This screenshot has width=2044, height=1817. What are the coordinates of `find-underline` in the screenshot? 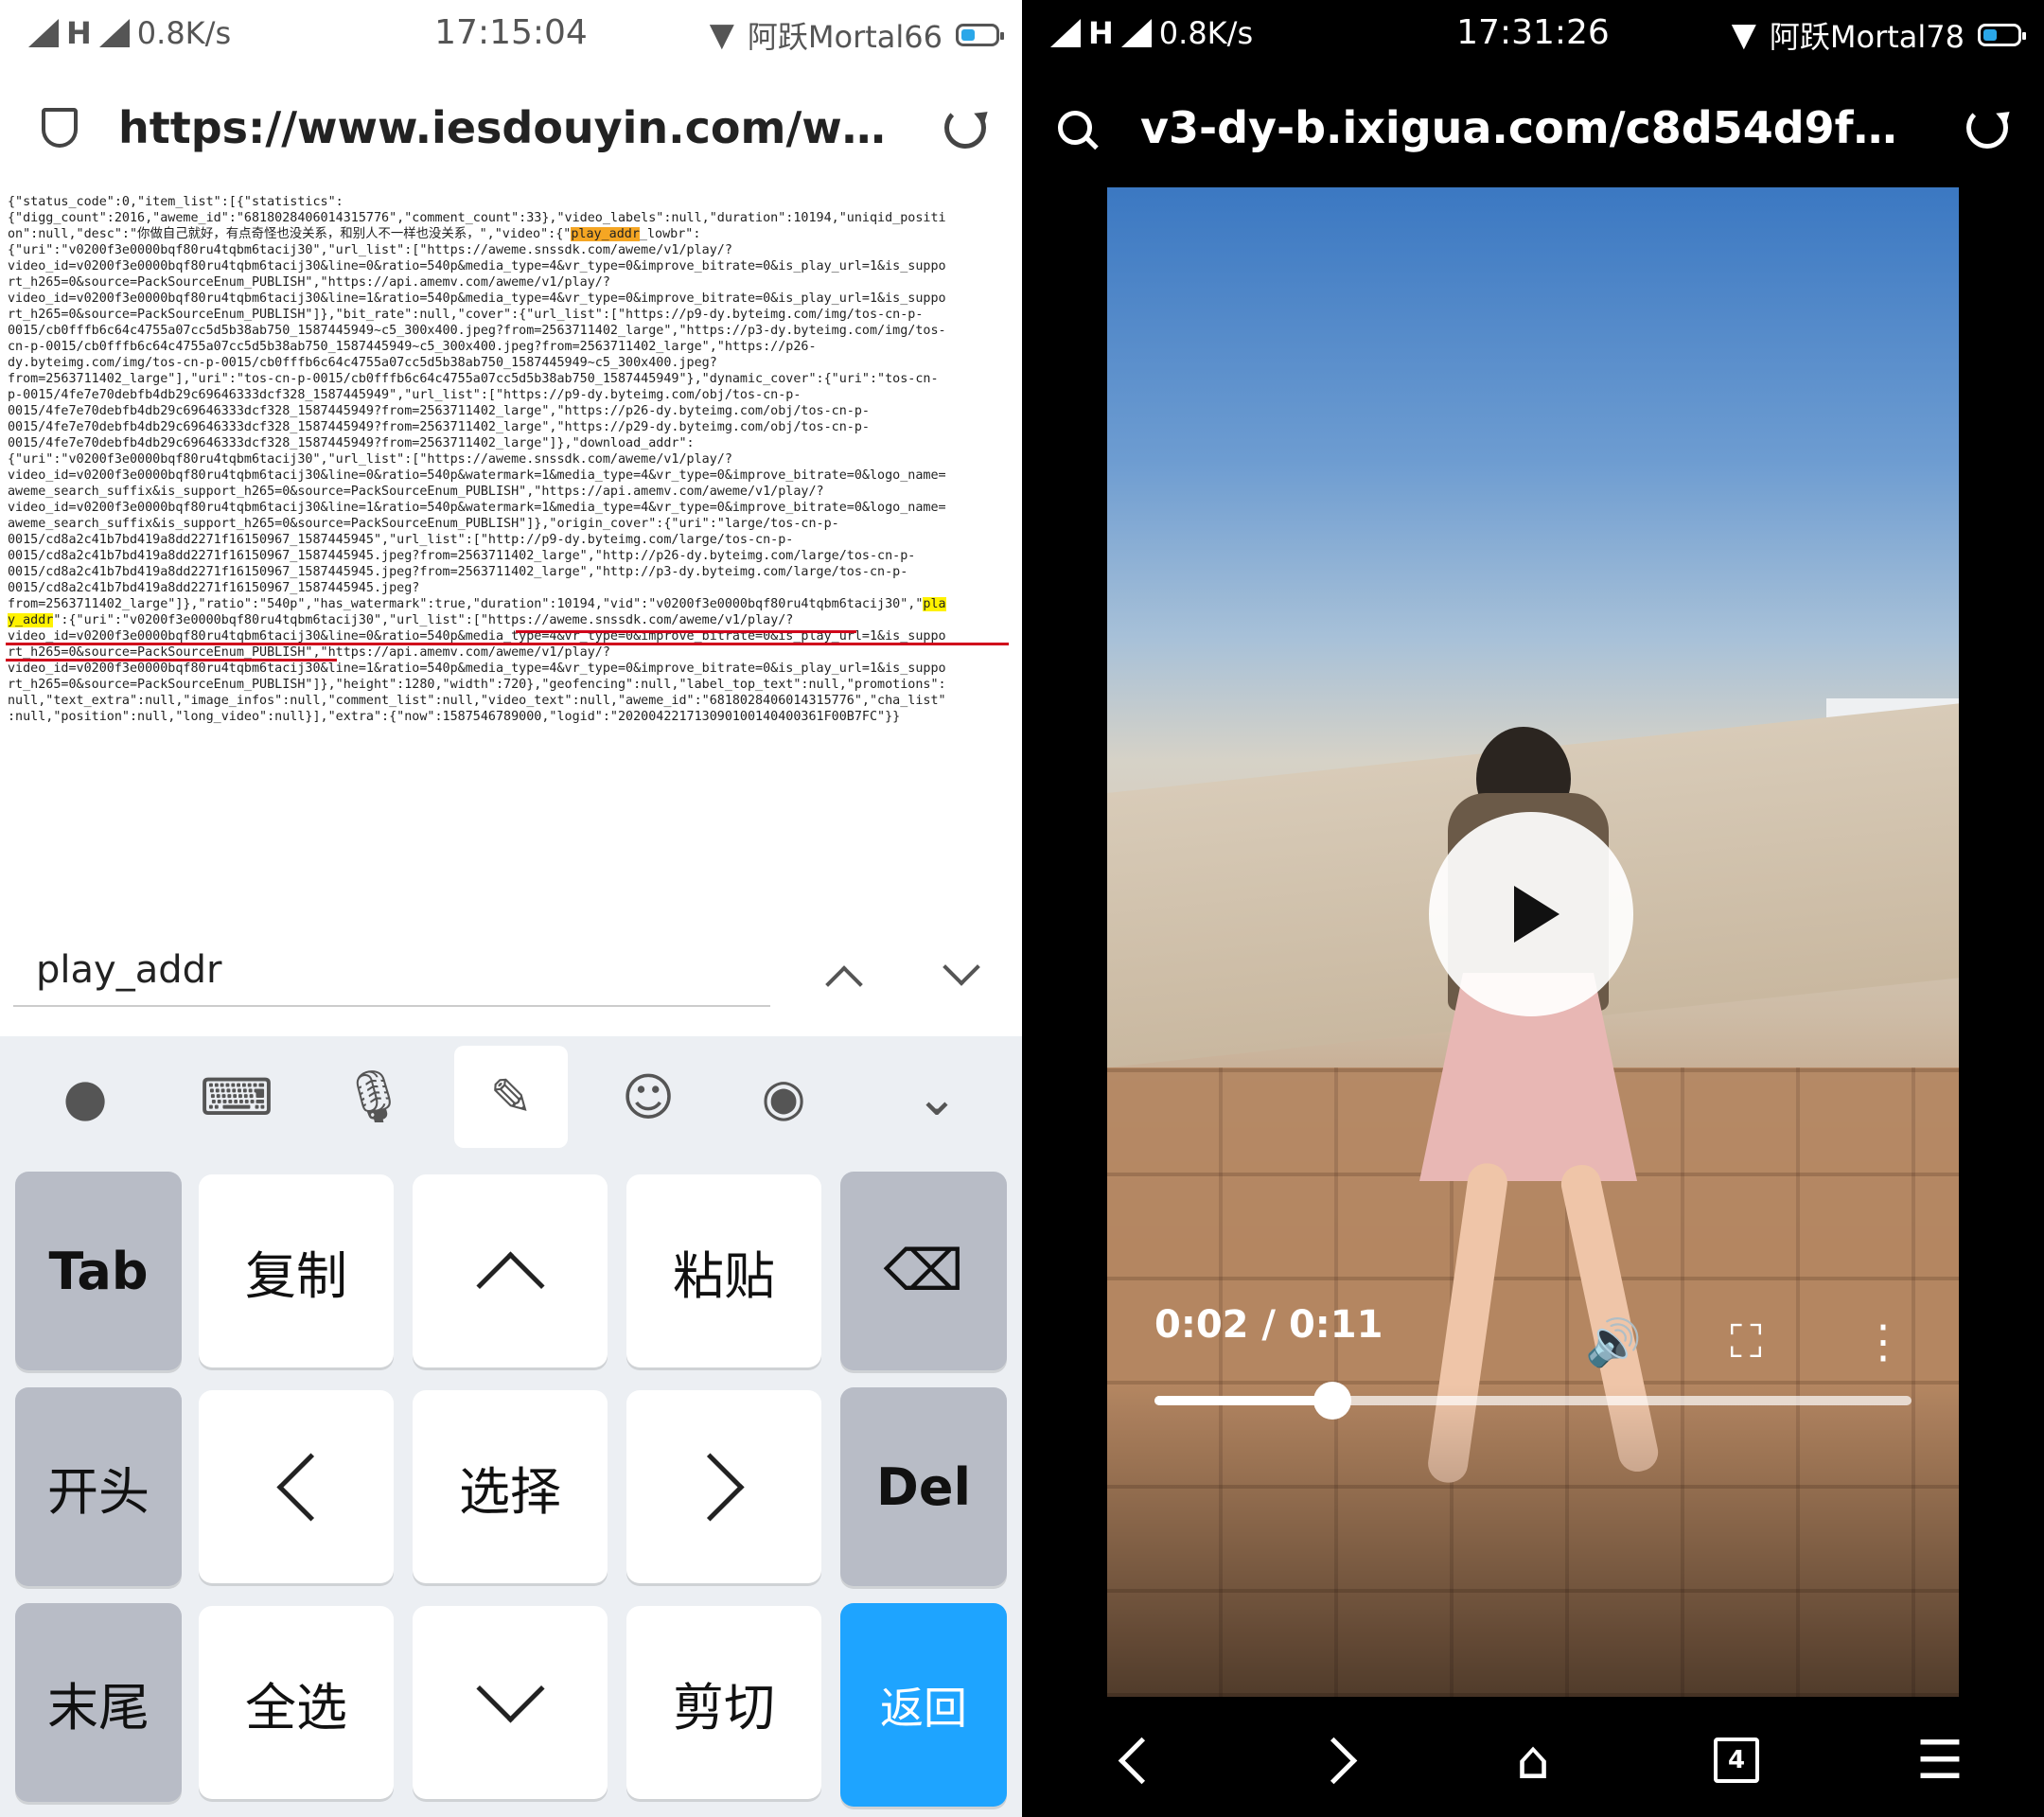 It's located at (391, 1006).